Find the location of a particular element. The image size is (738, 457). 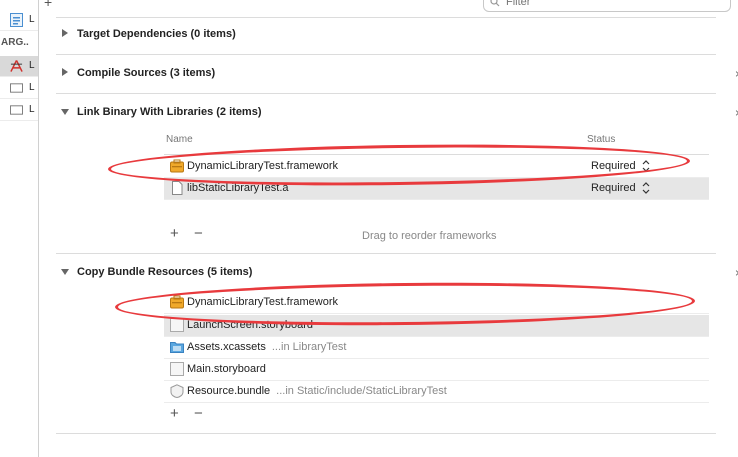

table-row: DynamicLibraryTest.framework is located at coordinates (436, 303).